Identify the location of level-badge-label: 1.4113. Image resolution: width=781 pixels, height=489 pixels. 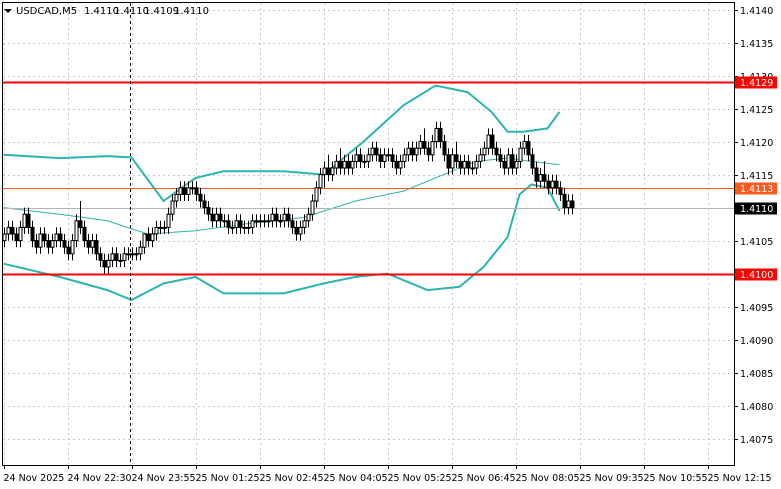
(756, 189).